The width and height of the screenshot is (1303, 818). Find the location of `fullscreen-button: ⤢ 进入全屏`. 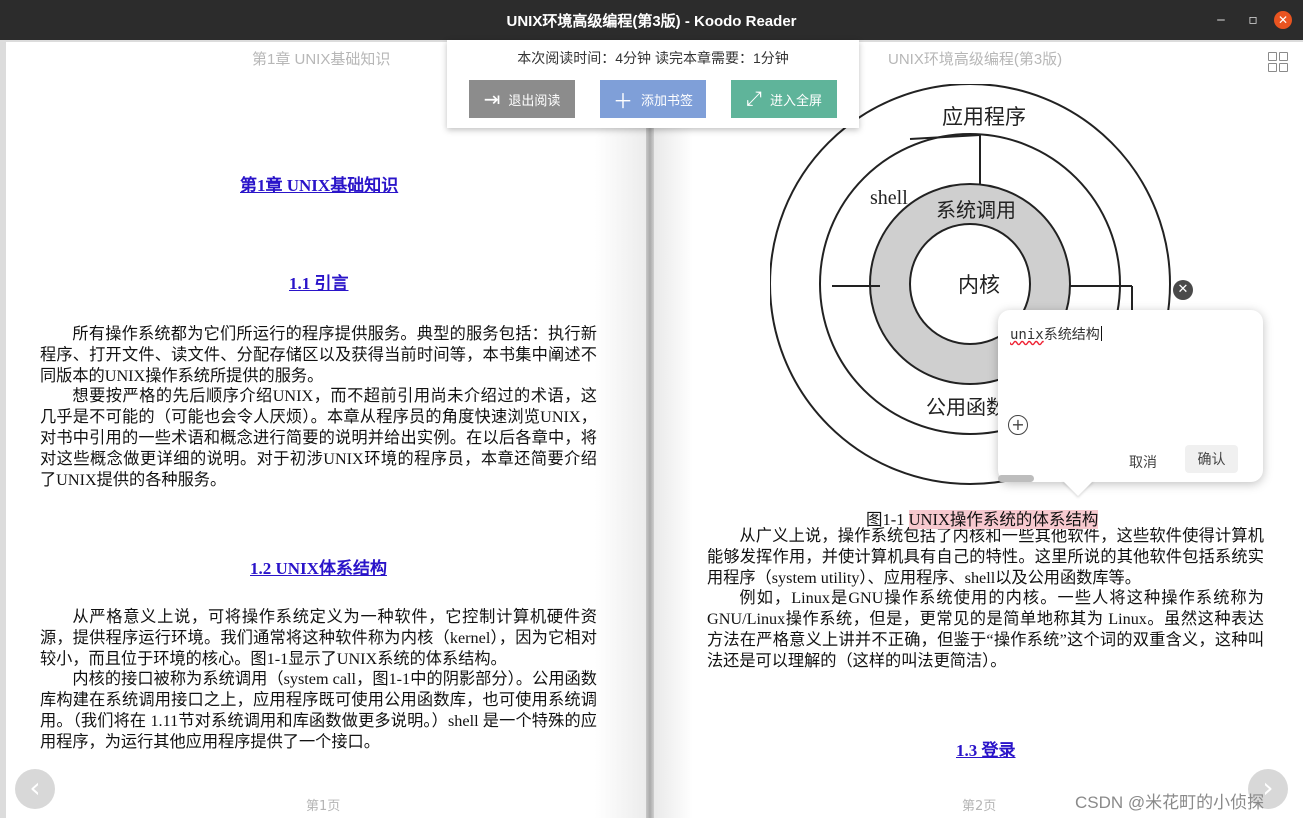

fullscreen-button: ⤢ 进入全屏 is located at coordinates (784, 99).